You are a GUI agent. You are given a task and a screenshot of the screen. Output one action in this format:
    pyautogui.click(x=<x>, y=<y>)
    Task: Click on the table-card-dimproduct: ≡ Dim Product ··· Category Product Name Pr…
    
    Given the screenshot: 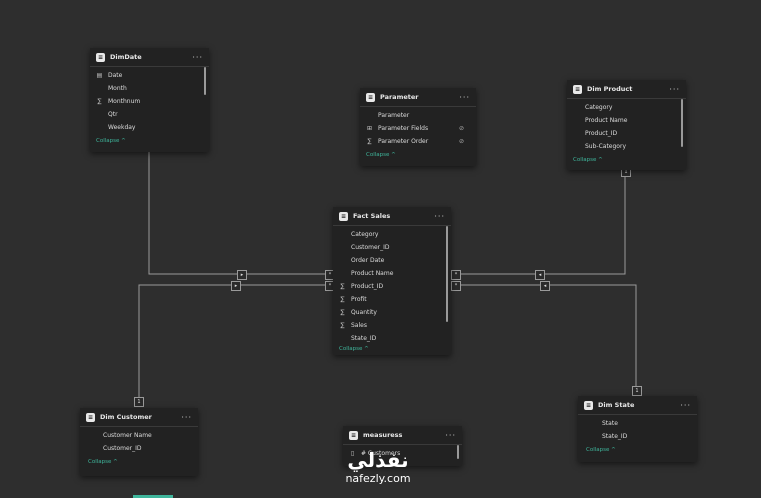 What is the action you would take?
    pyautogui.click(x=626, y=125)
    